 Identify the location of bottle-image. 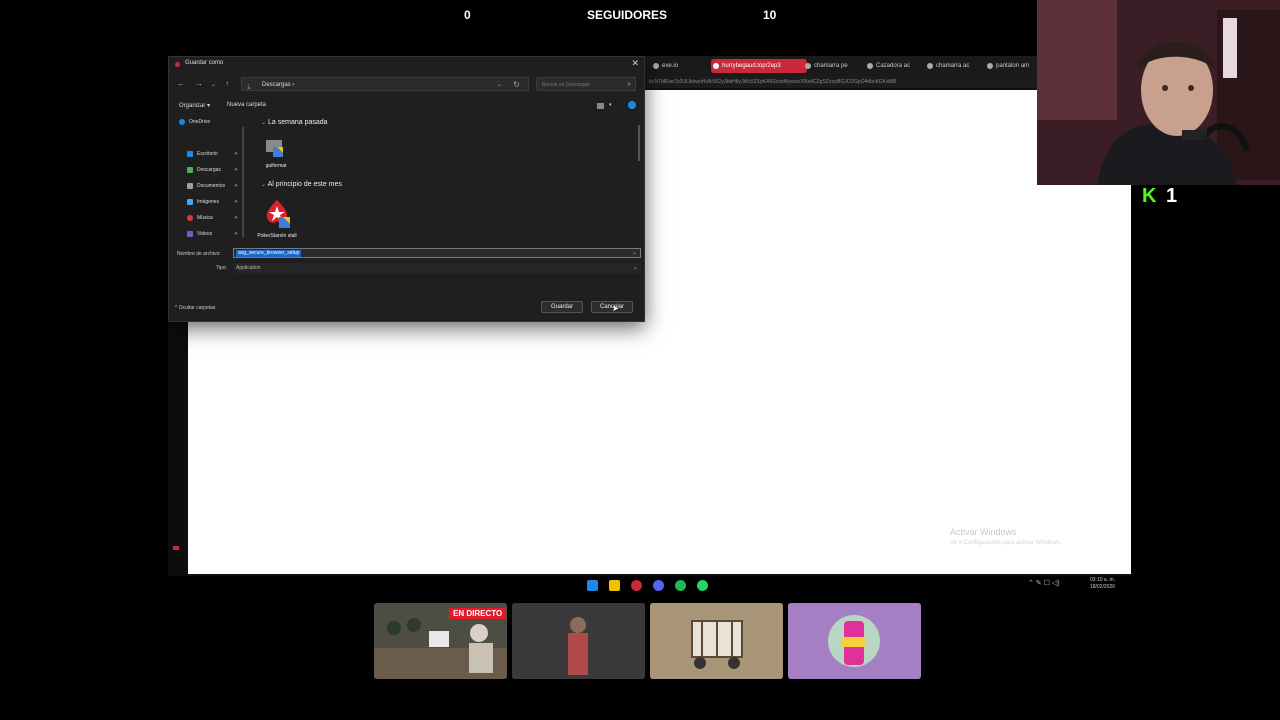
(854, 641).